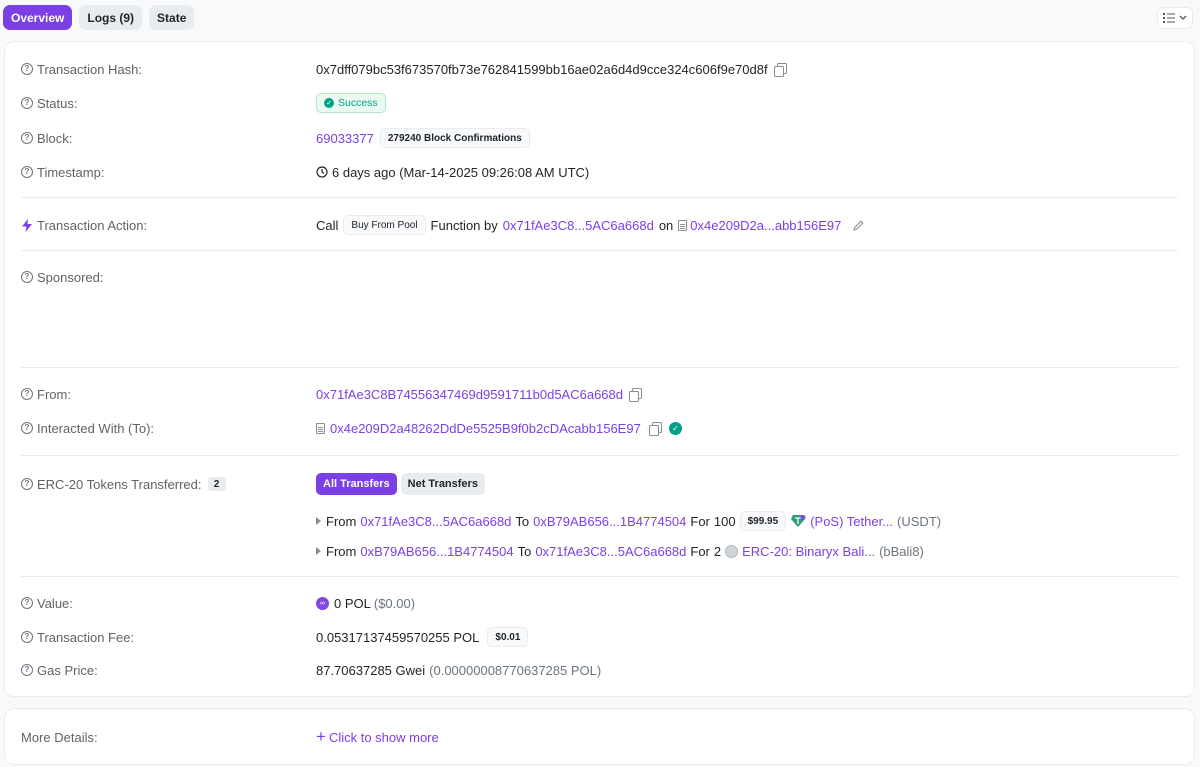 Image resolution: width=1200 pixels, height=767 pixels. I want to click on fee-label: Transaction Fee:, so click(86, 637).